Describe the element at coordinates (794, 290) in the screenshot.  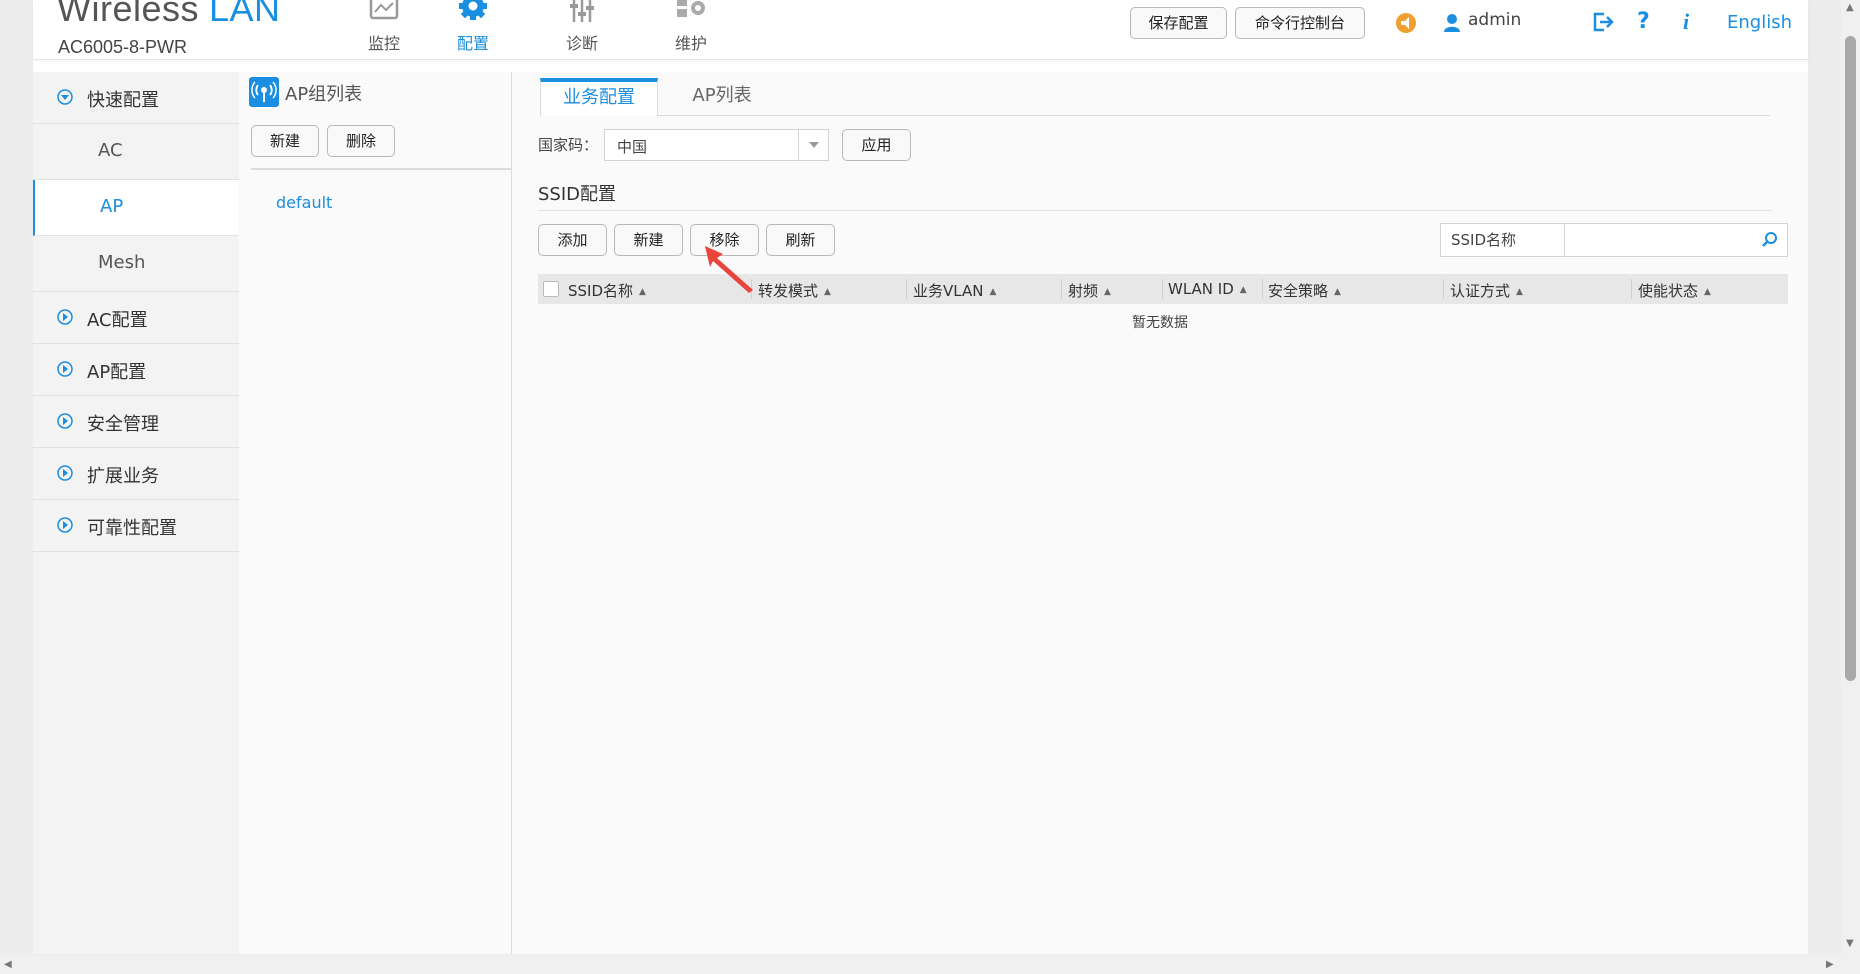
I see `col-forward-mode: 转发模式 ▲` at that location.